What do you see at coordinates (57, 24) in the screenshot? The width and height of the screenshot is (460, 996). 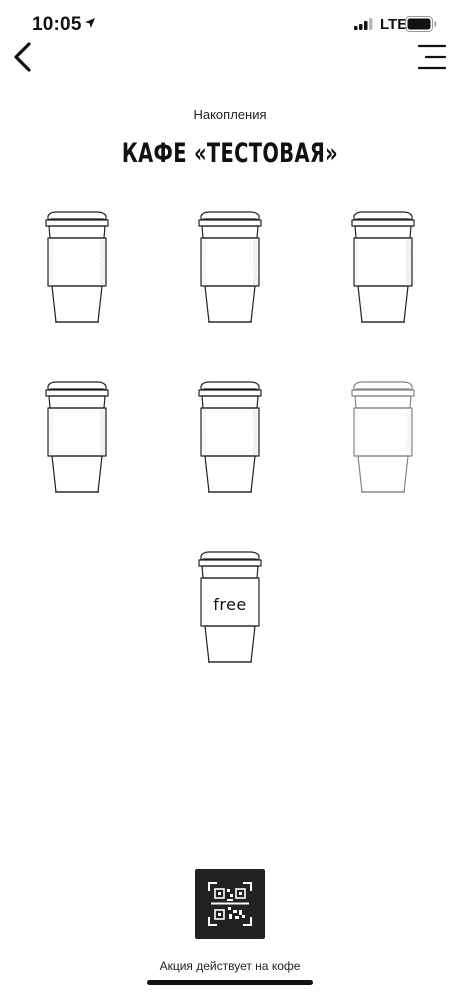 I see `status-time: 10:05` at bounding box center [57, 24].